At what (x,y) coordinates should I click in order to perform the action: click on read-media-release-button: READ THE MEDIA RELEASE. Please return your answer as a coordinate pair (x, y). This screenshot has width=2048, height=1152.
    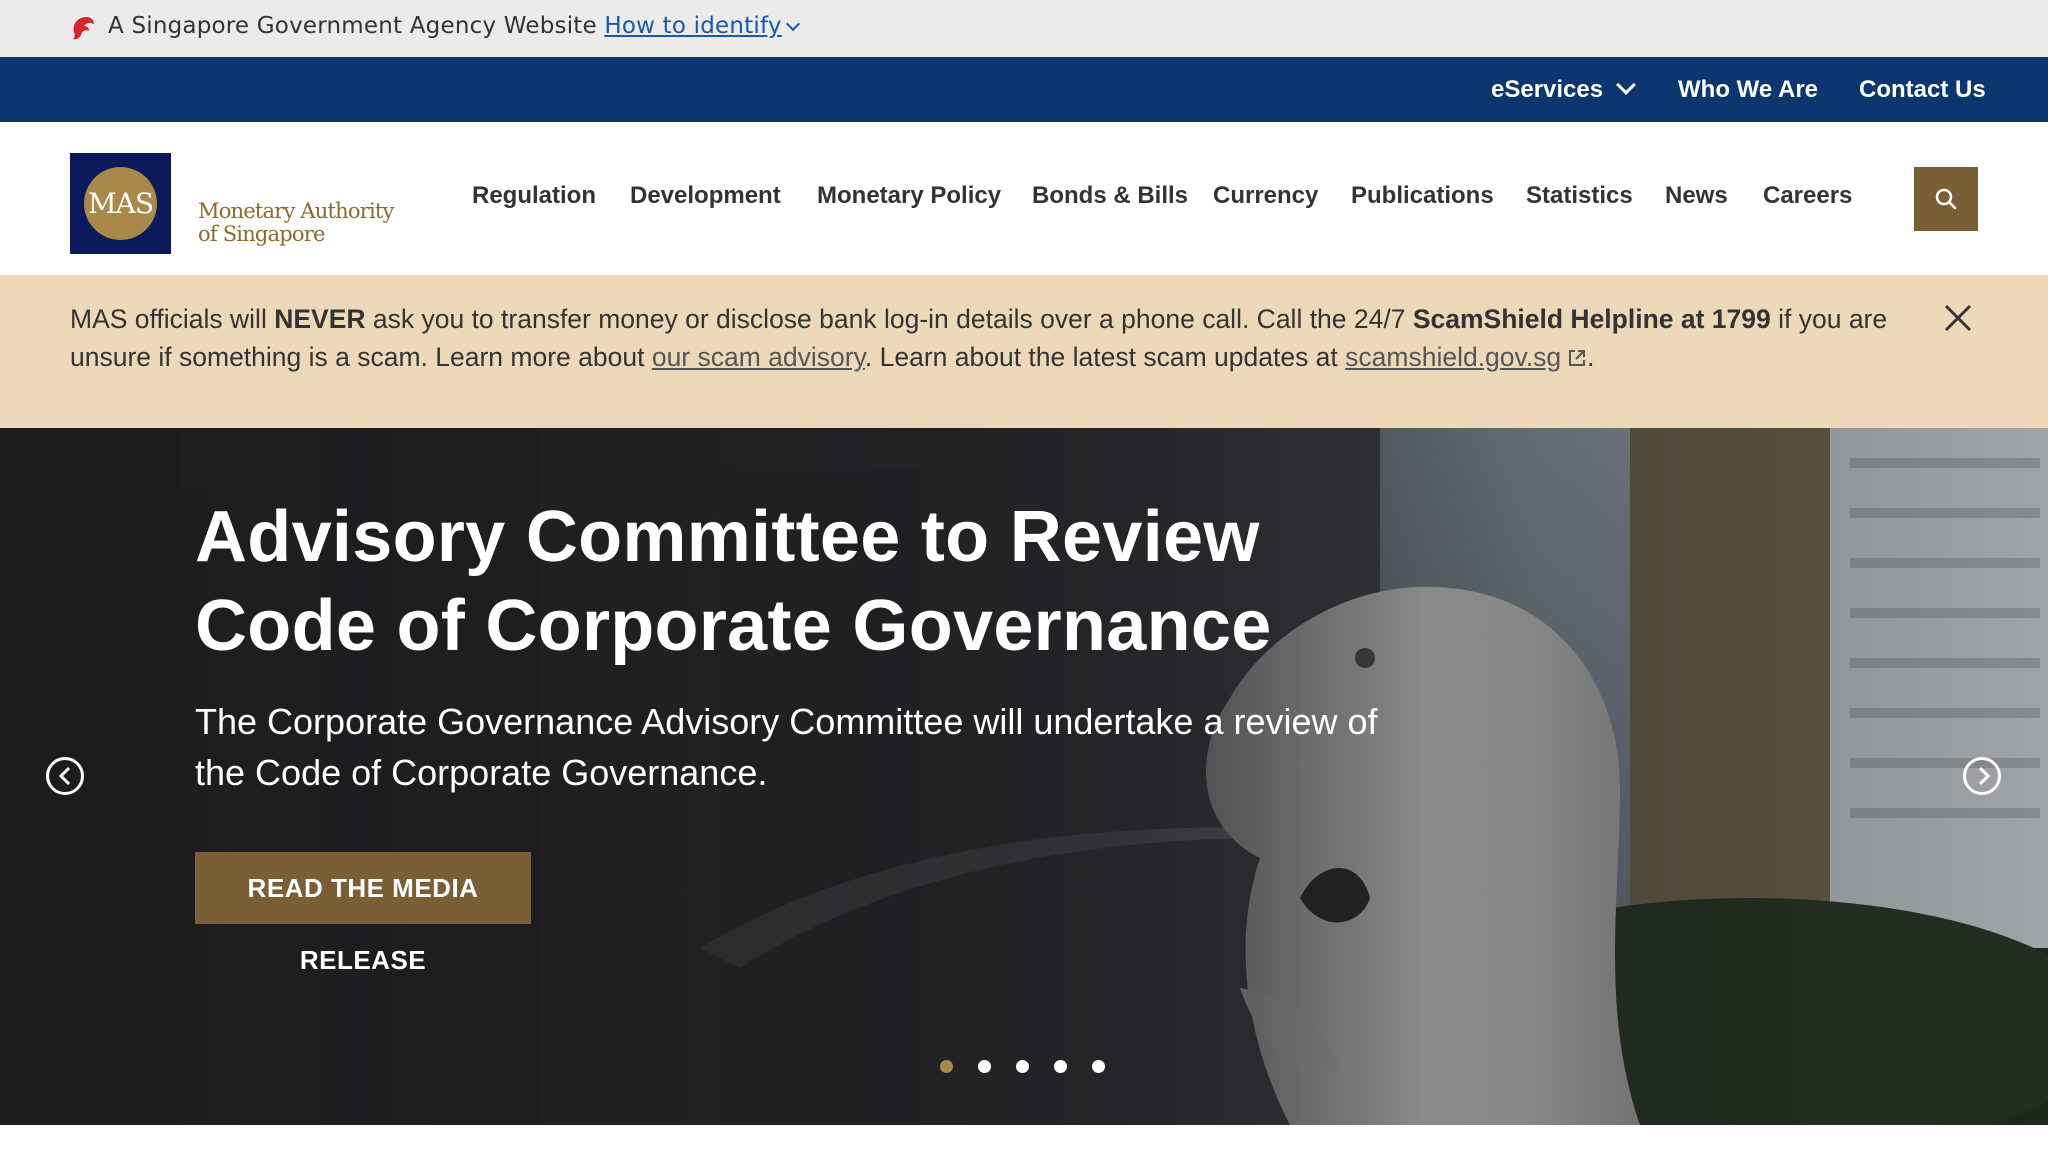
    Looking at the image, I should click on (363, 913).